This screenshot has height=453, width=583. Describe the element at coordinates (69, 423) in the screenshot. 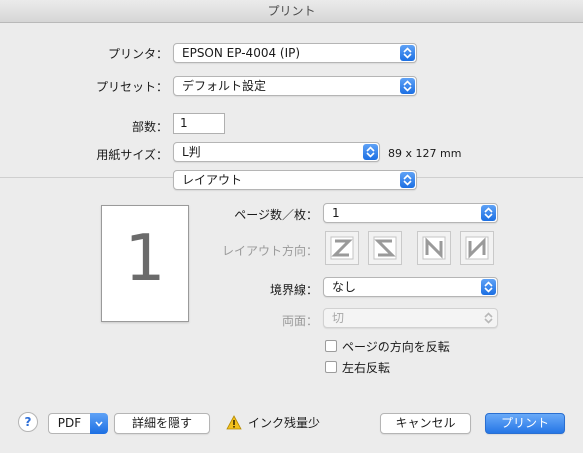

I see `pdf-label: PDF` at that location.